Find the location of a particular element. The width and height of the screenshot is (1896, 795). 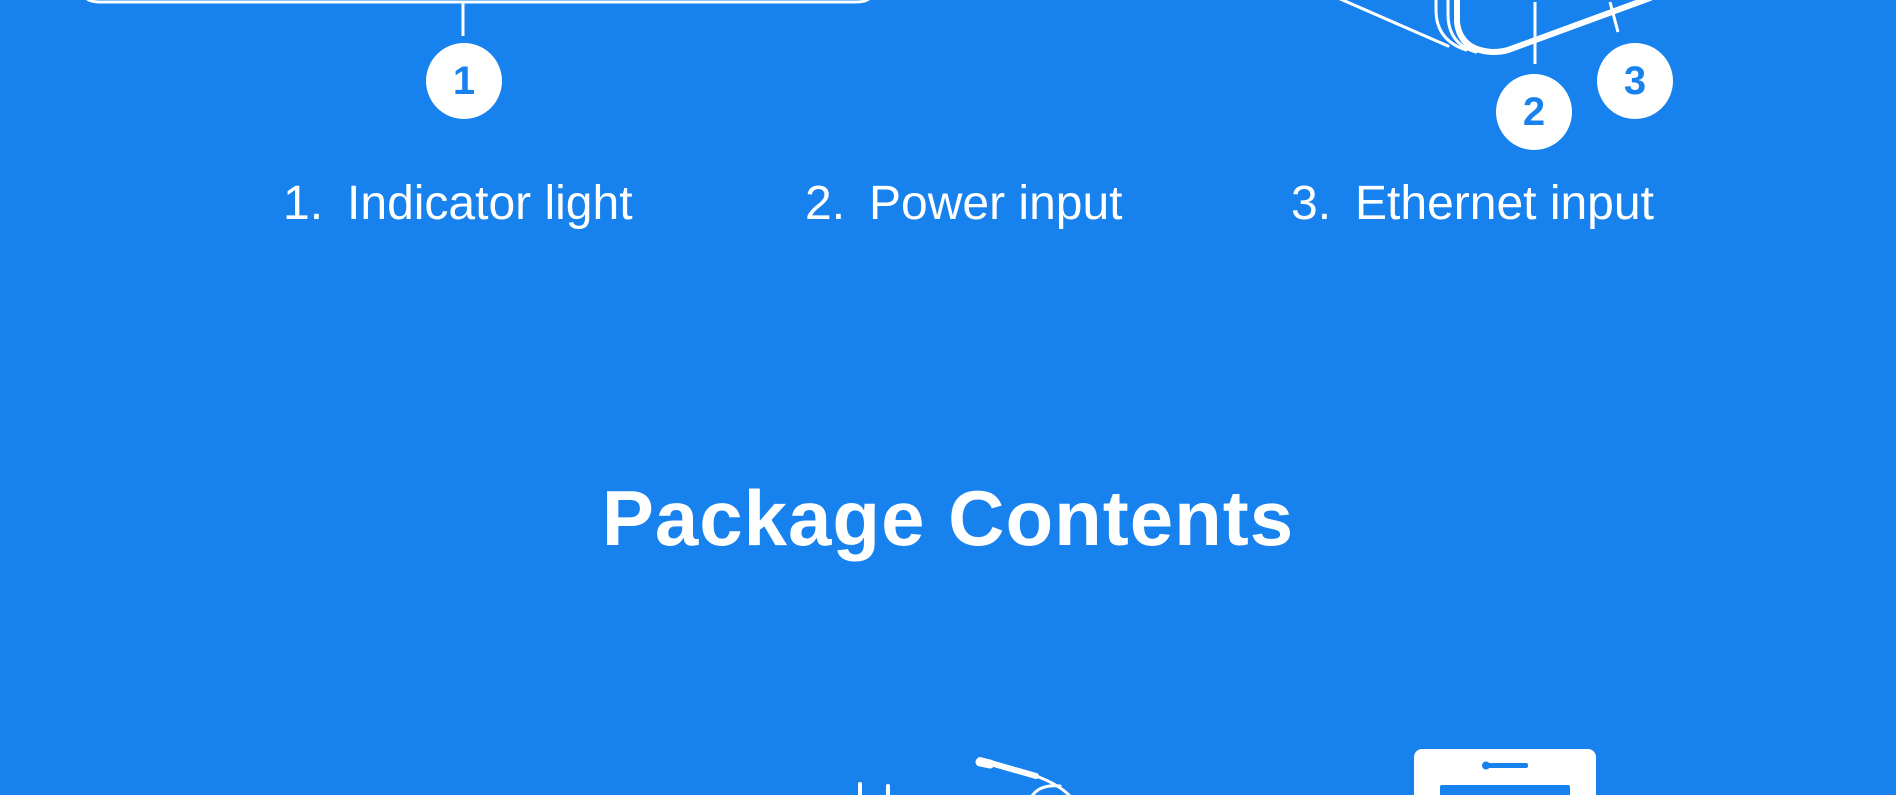

device-outline-icon is located at coordinates (478, 2).